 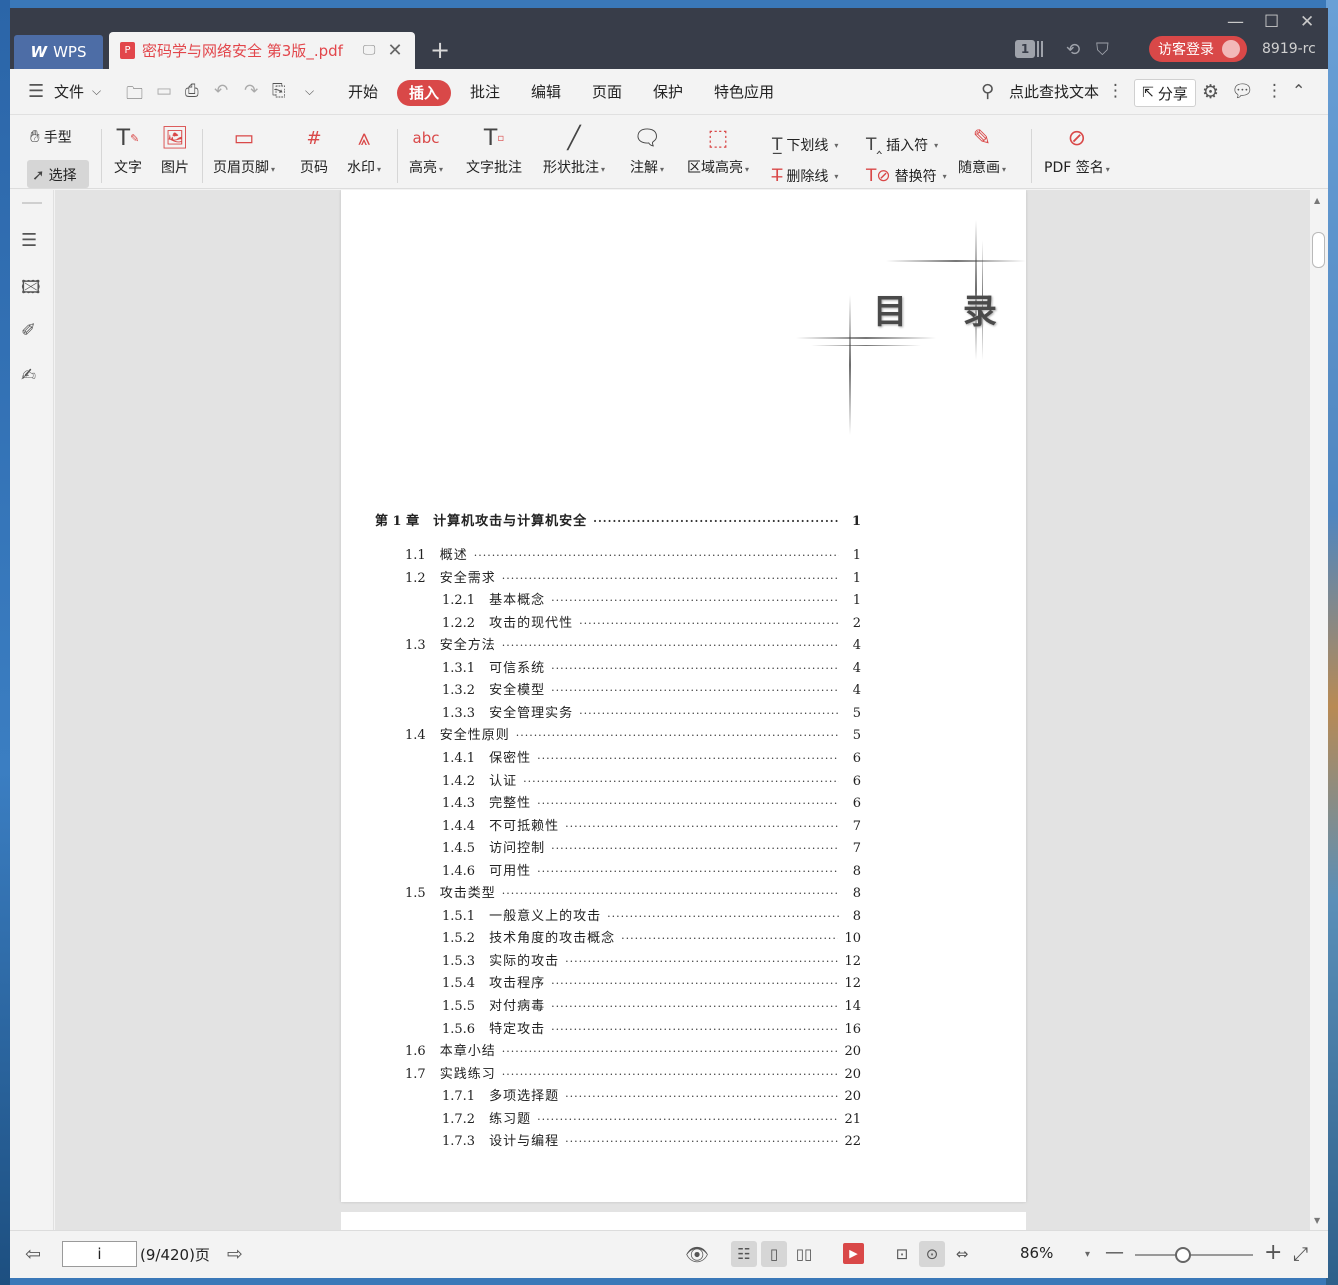 What do you see at coordinates (262, 50) in the screenshot?
I see `document-tab: P 密码学与网络安全 第3版_.pdf 🖵 ✕` at bounding box center [262, 50].